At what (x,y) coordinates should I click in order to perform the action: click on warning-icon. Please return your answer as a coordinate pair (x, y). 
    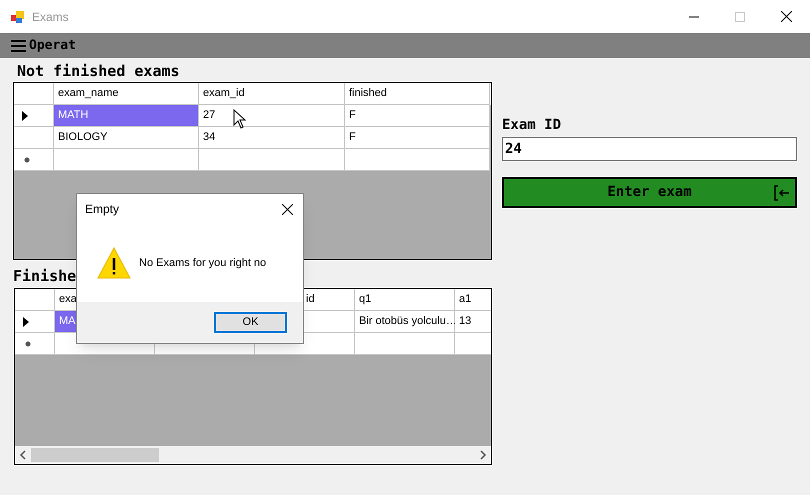
    Looking at the image, I should click on (114, 263).